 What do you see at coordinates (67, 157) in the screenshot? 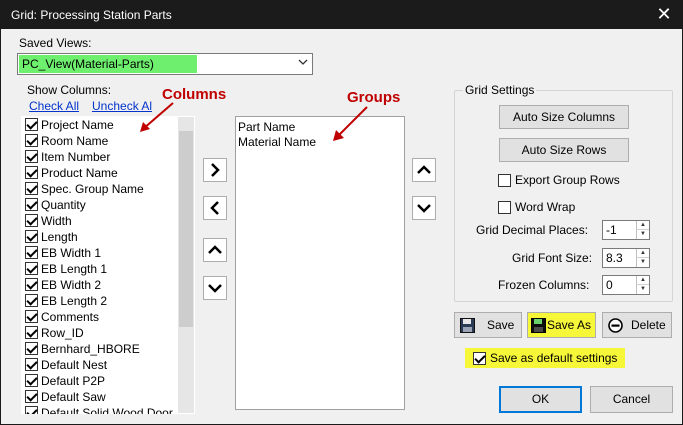
I see `column-list-item: Item Number` at bounding box center [67, 157].